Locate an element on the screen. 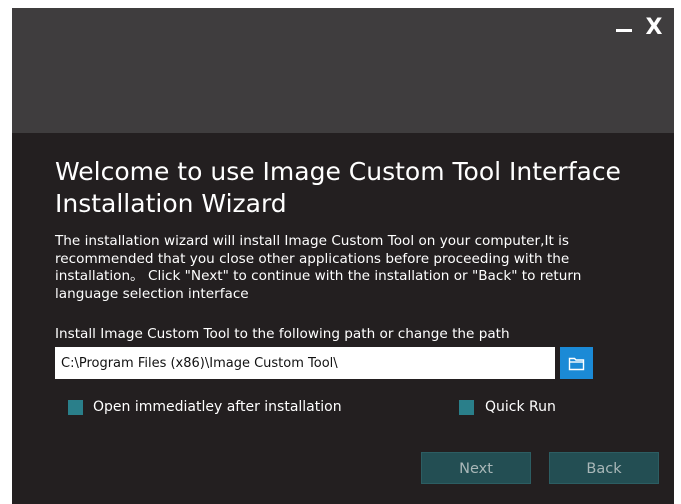  quick-run-checkbox is located at coordinates (466, 407).